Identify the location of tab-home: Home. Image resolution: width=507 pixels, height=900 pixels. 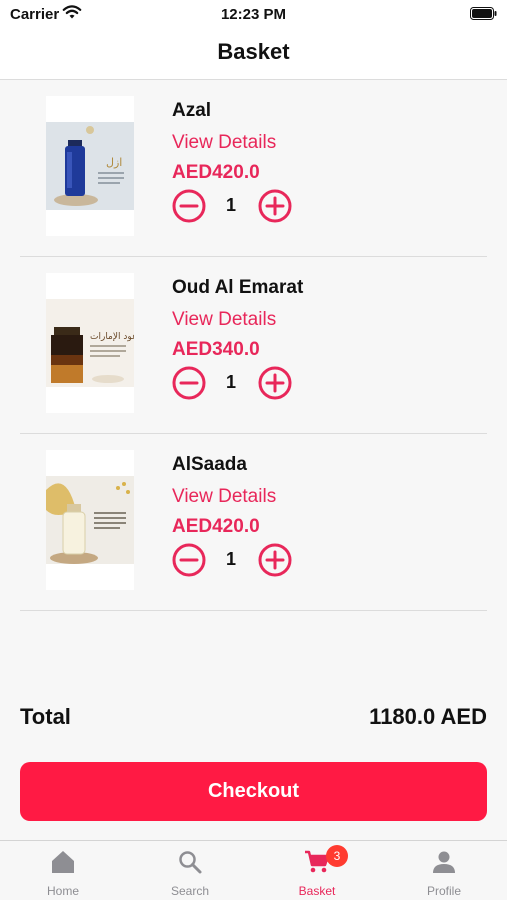
(63, 870).